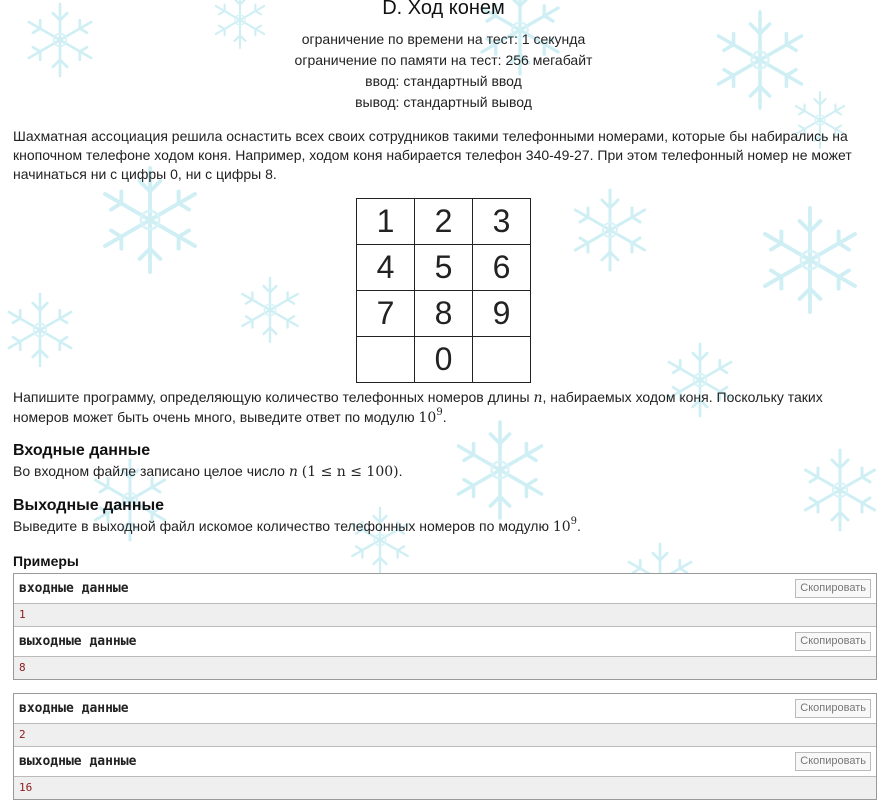  I want to click on keypad-key: 0, so click(443, 359).